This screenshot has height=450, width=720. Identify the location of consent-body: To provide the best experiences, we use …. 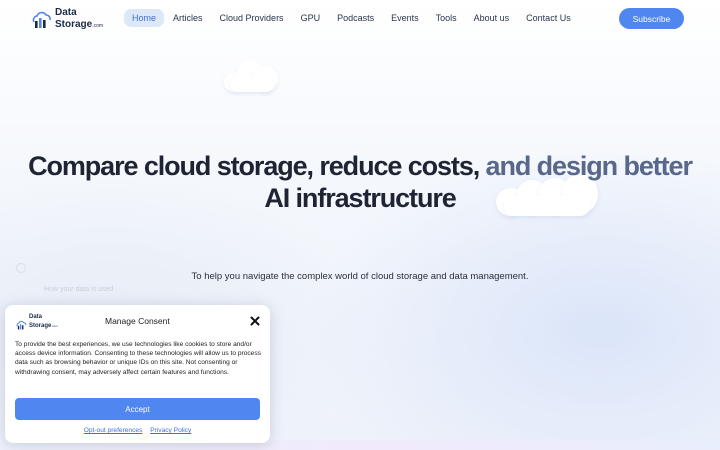
(138, 358).